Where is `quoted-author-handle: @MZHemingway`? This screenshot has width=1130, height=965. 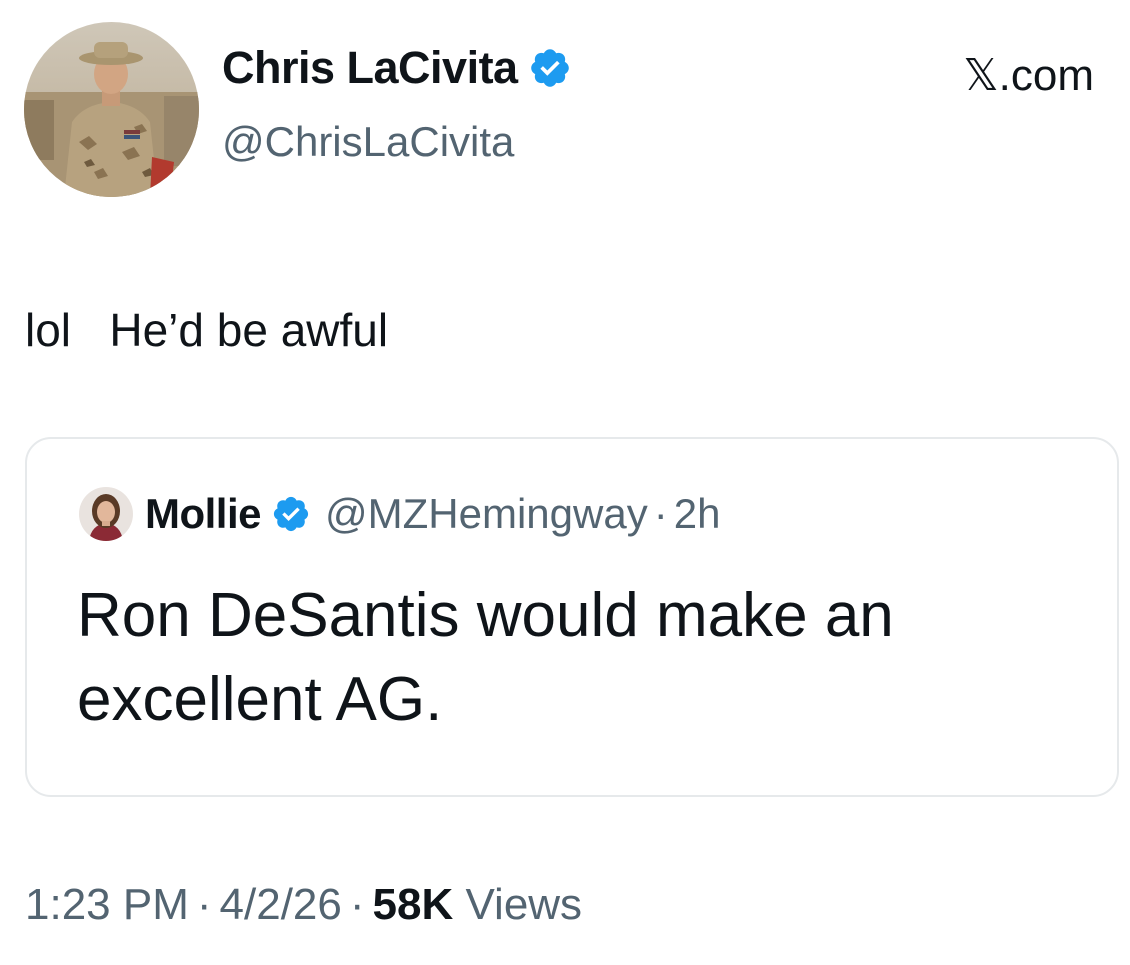 quoted-author-handle: @MZHemingway is located at coordinates (486, 514).